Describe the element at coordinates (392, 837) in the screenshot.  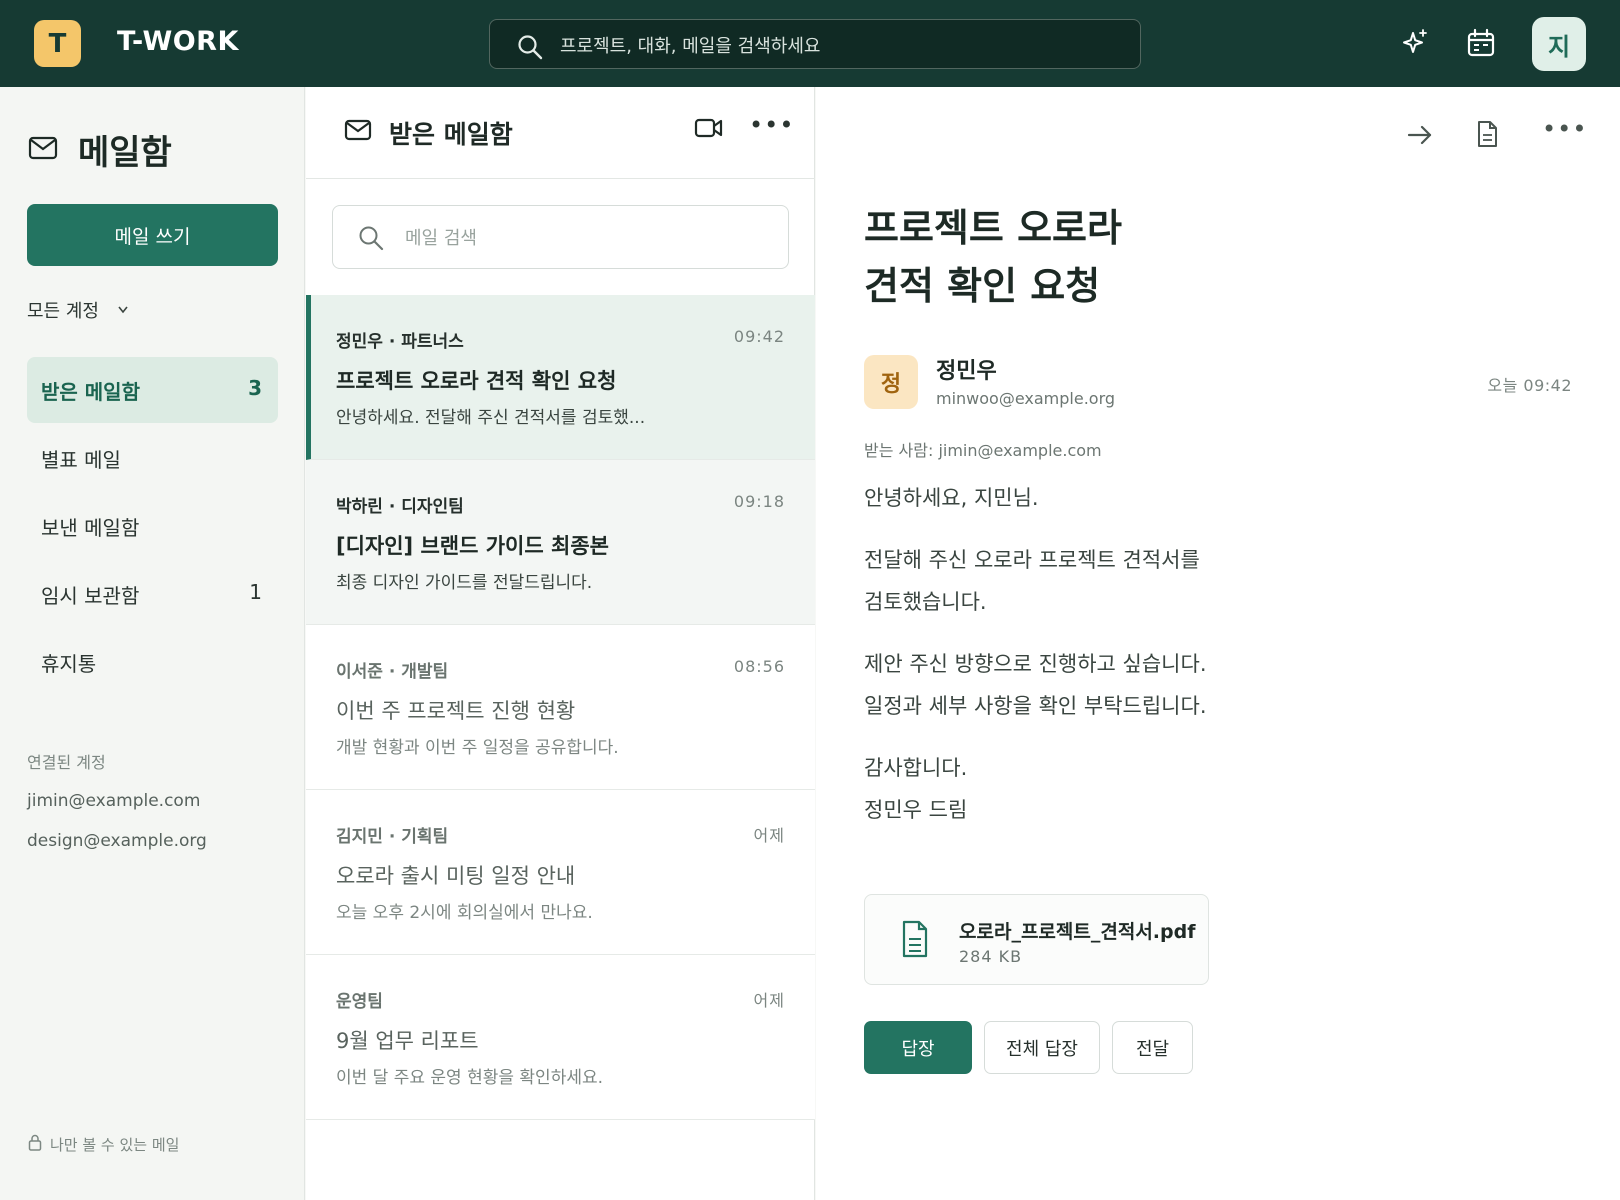
I see `mail-sender: 김지민 · 기획팀` at that location.